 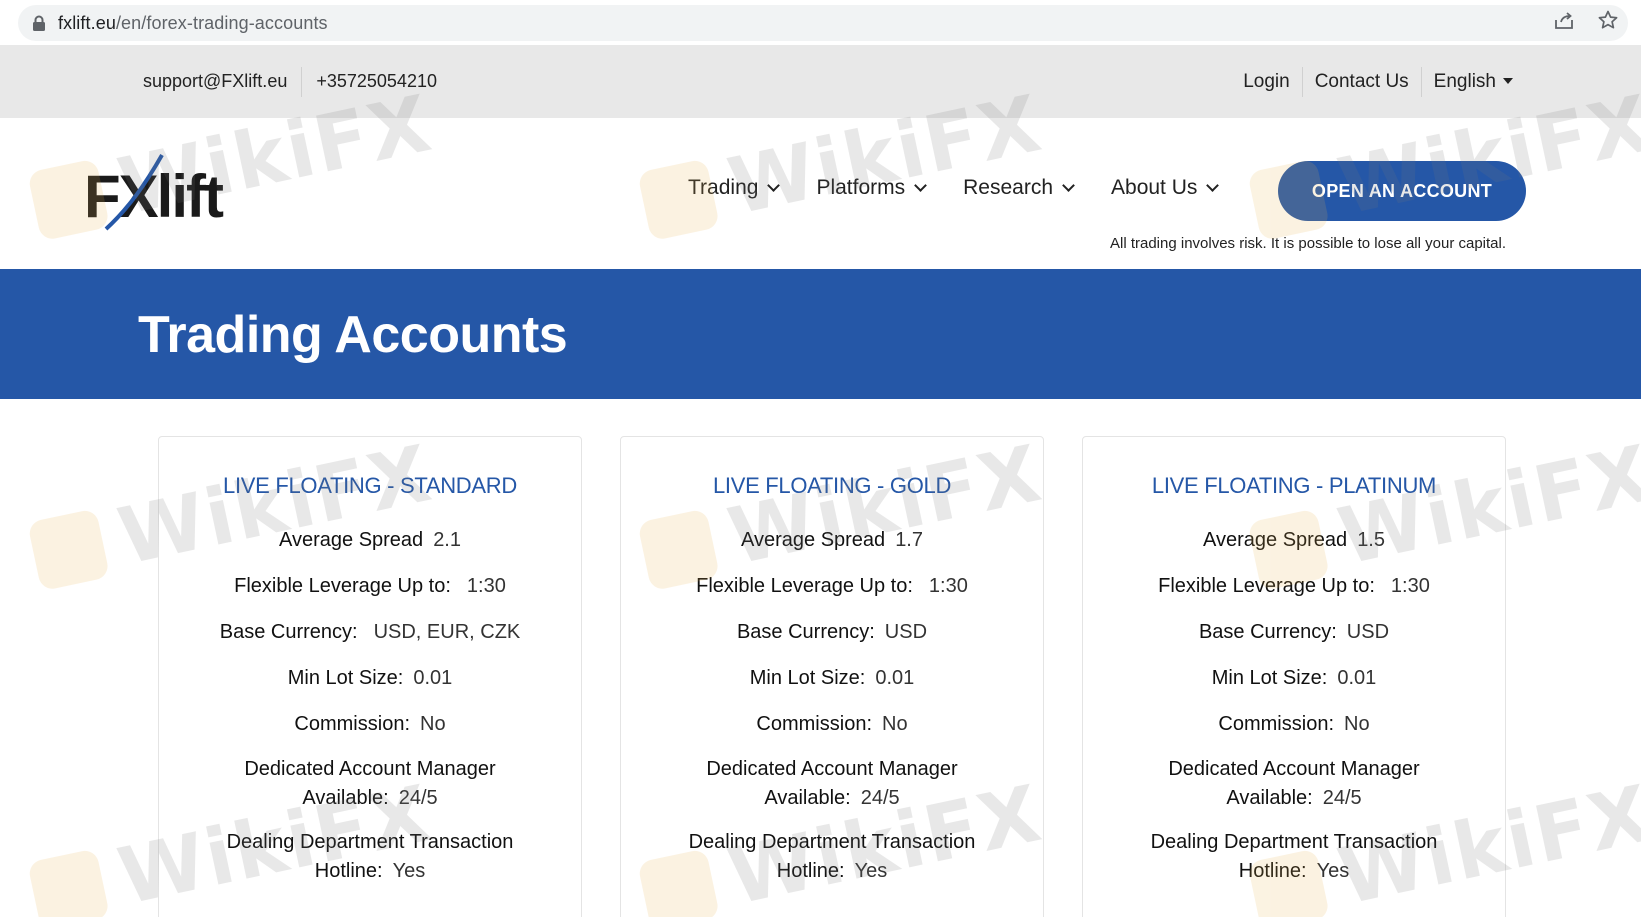 I want to click on nav-trading: Trading, so click(x=734, y=188).